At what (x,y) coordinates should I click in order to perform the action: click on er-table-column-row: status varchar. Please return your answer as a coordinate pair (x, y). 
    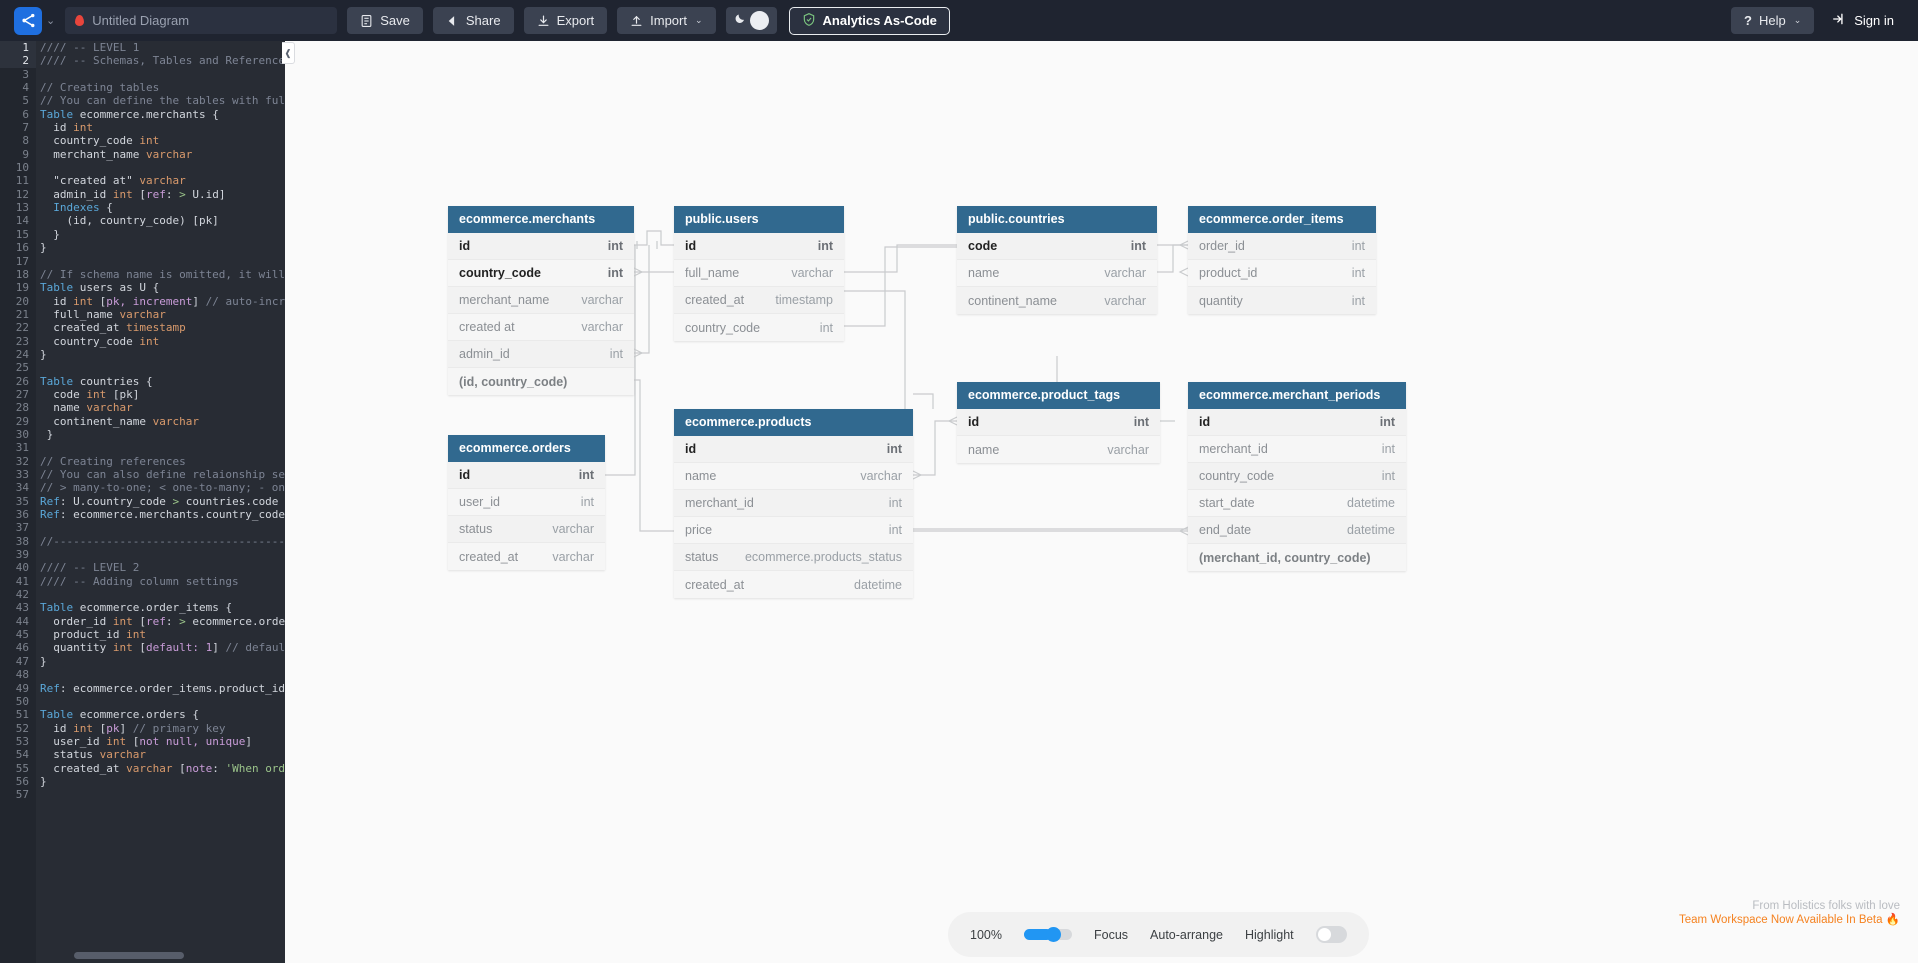
    Looking at the image, I should click on (526, 529).